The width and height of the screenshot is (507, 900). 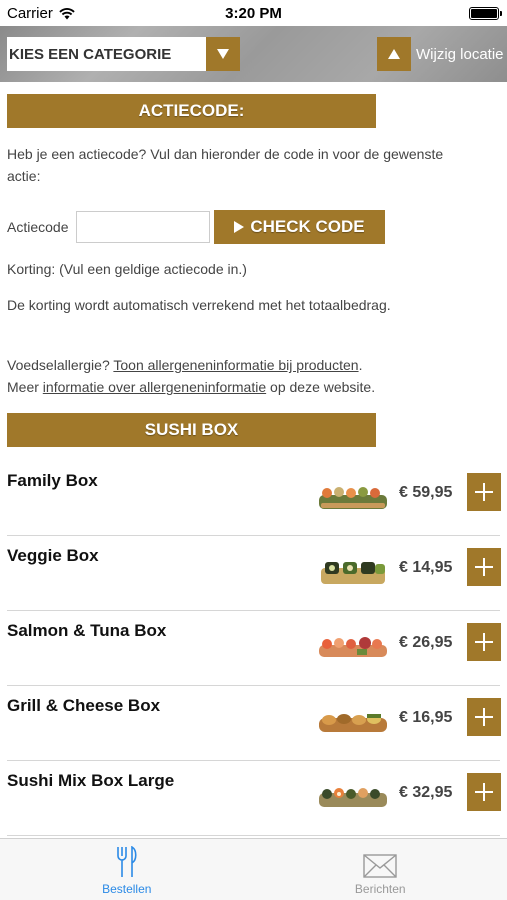 I want to click on actiecode-input-label: Actiecode, so click(x=38, y=227).